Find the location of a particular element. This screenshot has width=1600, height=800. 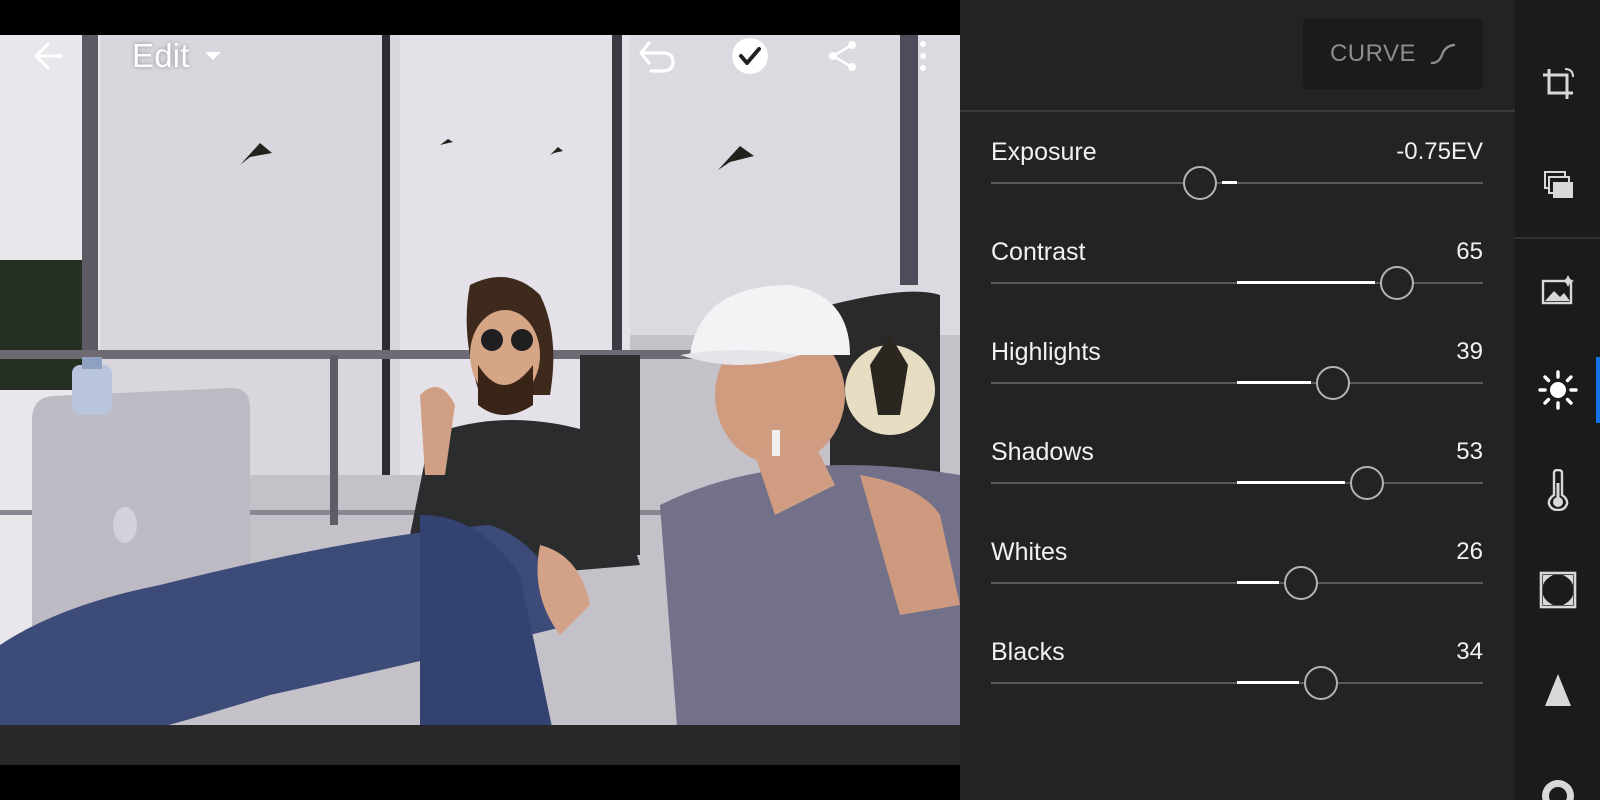

color-tool-button is located at coordinates (1557, 490).